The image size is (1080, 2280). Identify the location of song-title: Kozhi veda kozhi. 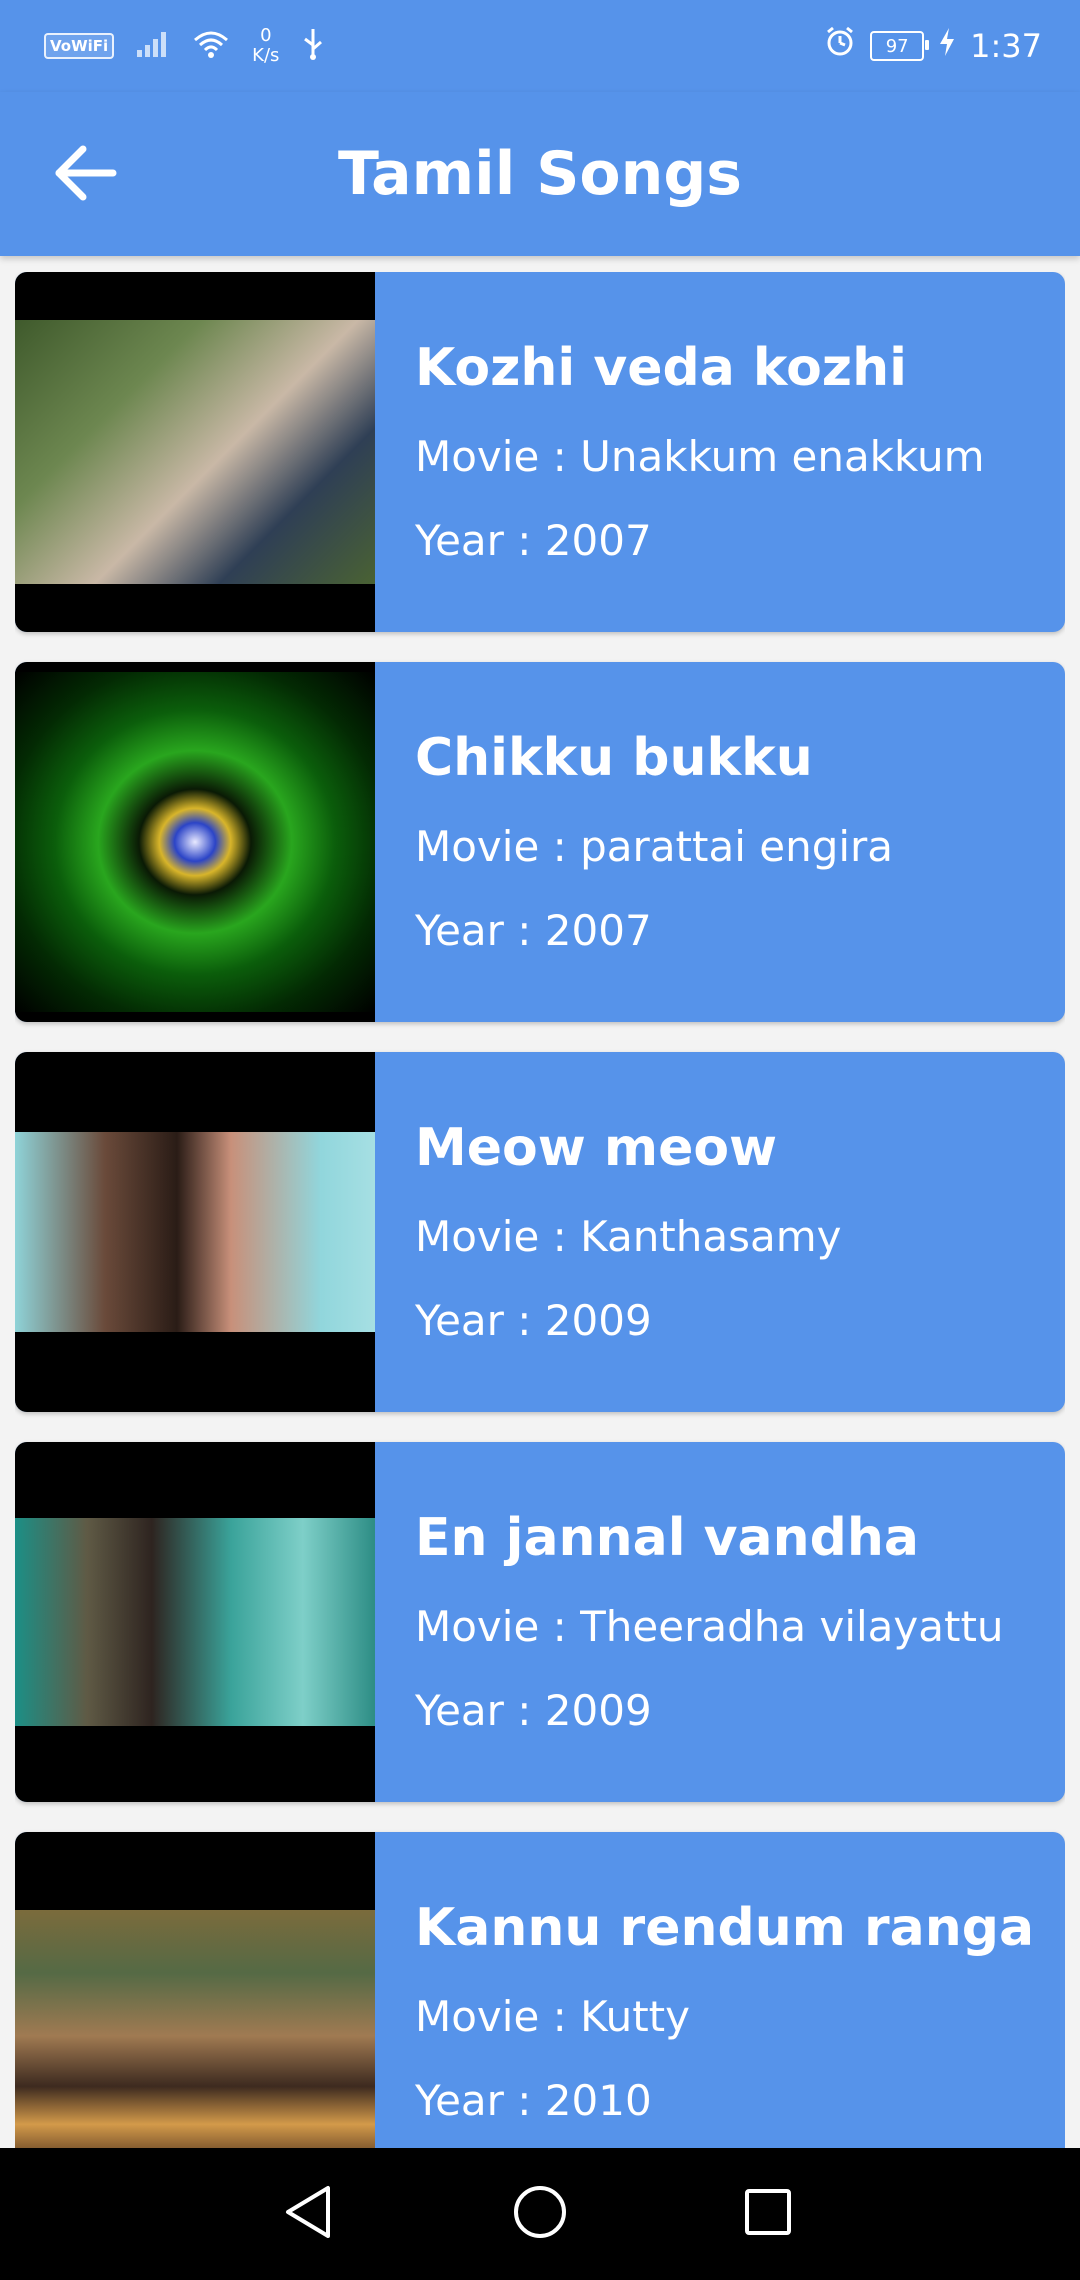
(661, 368).